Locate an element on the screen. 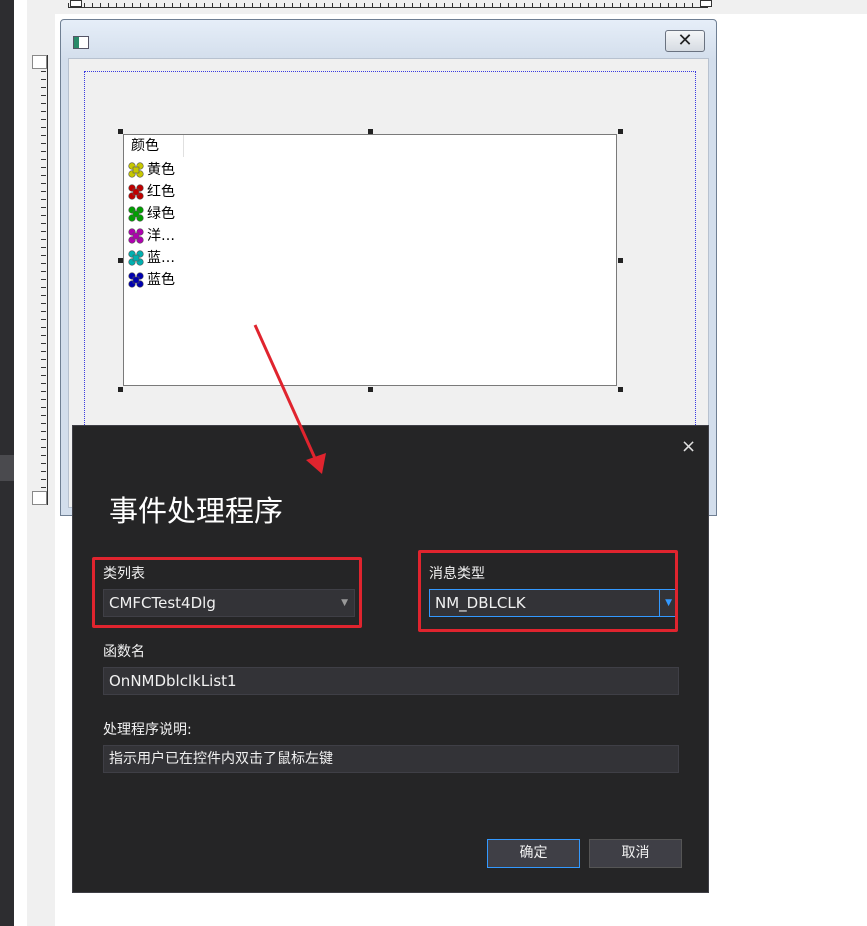 The height and width of the screenshot is (926, 867). ruler-top-handle-left is located at coordinates (76, 3).